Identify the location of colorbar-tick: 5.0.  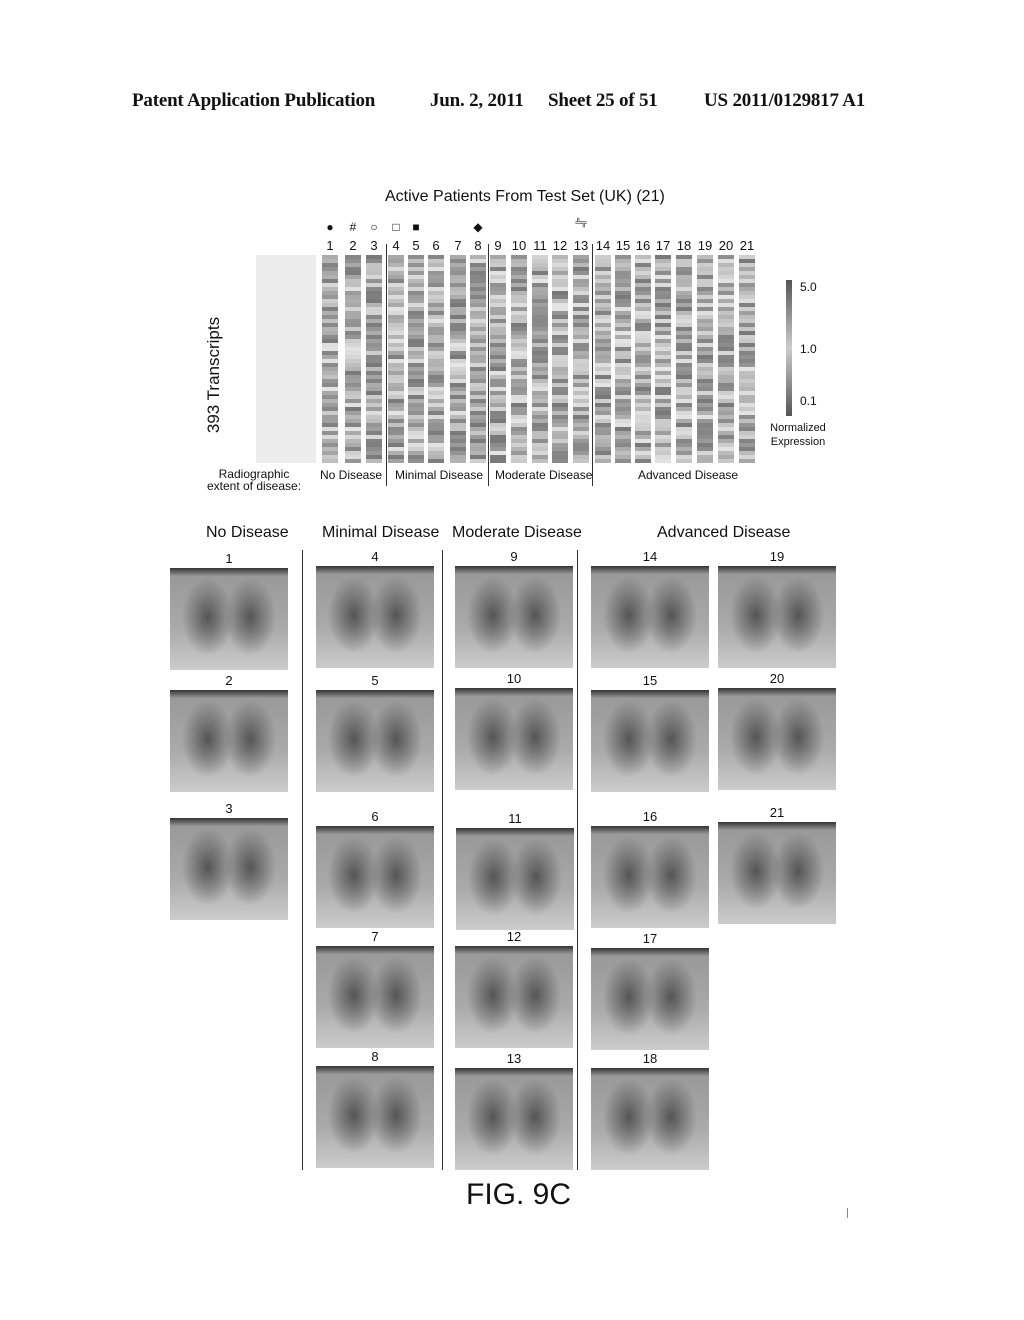
(808, 287).